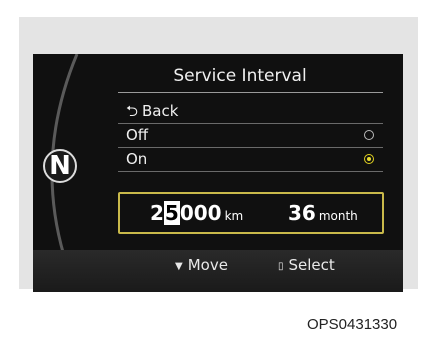 This screenshot has width=436, height=344. I want to click on select-button-icon: ▯, so click(281, 266).